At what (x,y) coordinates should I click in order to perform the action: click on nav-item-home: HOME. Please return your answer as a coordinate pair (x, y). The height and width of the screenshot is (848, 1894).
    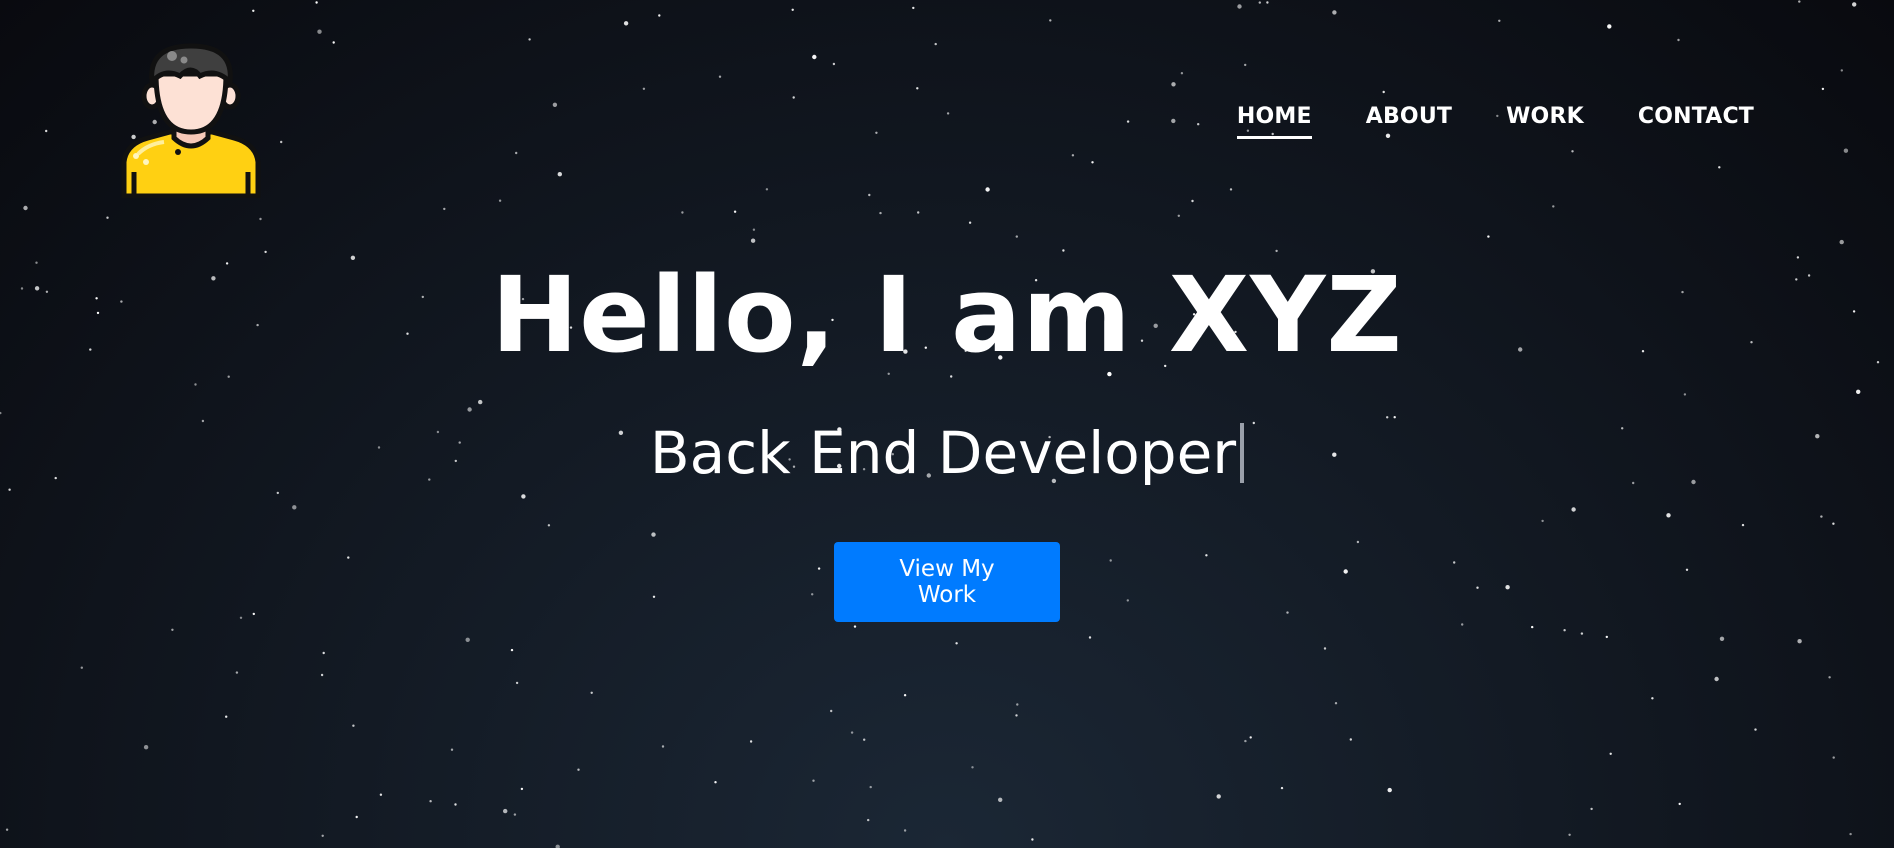
    Looking at the image, I should click on (1274, 121).